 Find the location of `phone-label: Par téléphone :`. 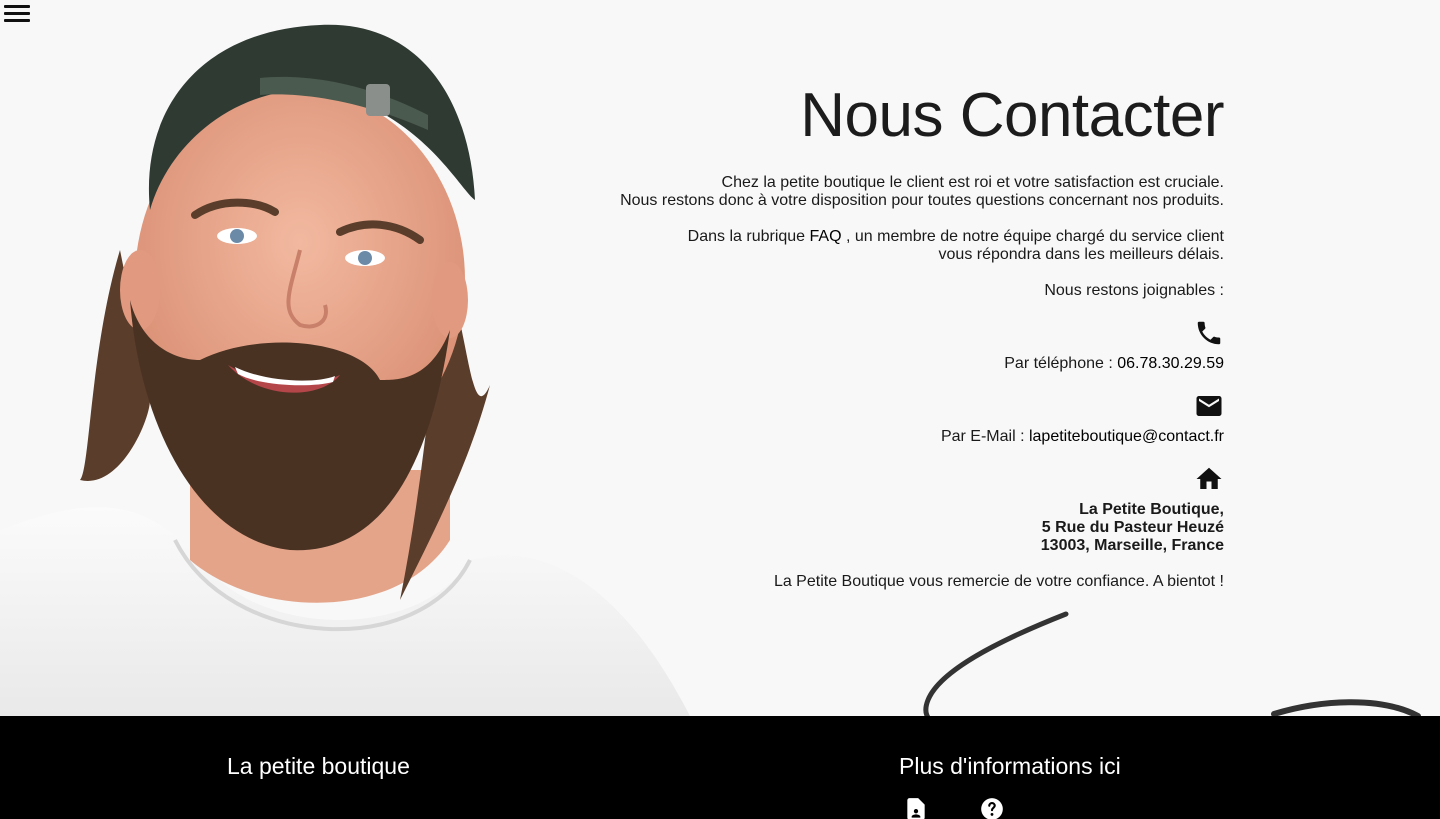

phone-label: Par téléphone : is located at coordinates (1058, 363).